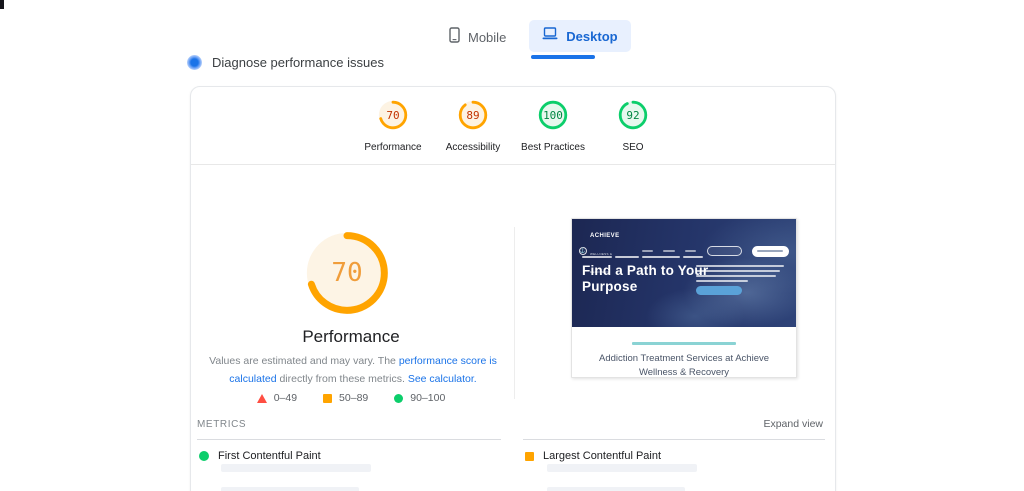 Image resolution: width=1024 pixels, height=491 pixels. I want to click on description-text-1: Values are estimated and may vary. The, so click(304, 361).